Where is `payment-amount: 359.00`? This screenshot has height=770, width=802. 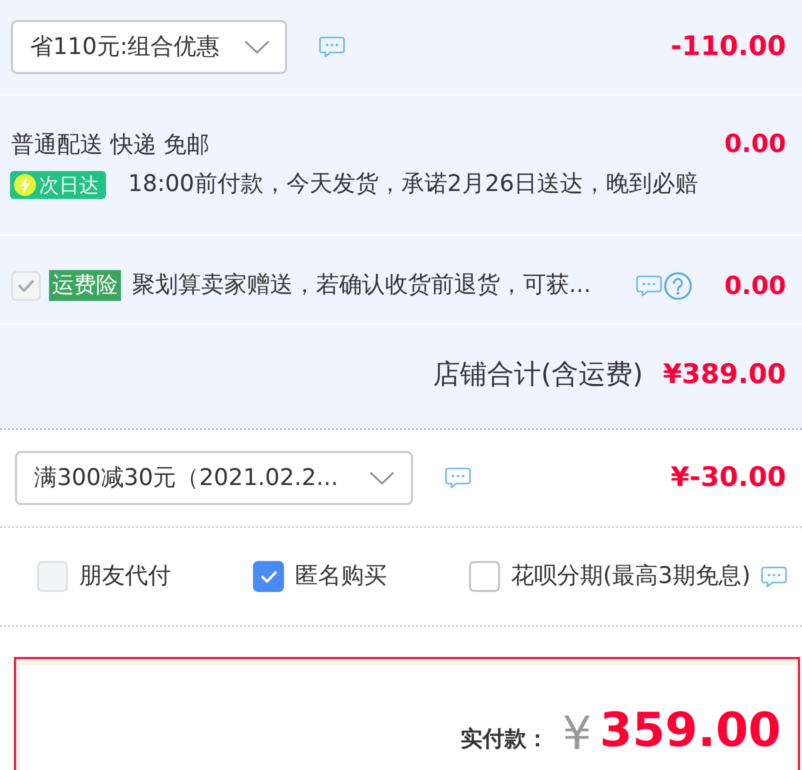
payment-amount: 359.00 is located at coordinates (690, 731).